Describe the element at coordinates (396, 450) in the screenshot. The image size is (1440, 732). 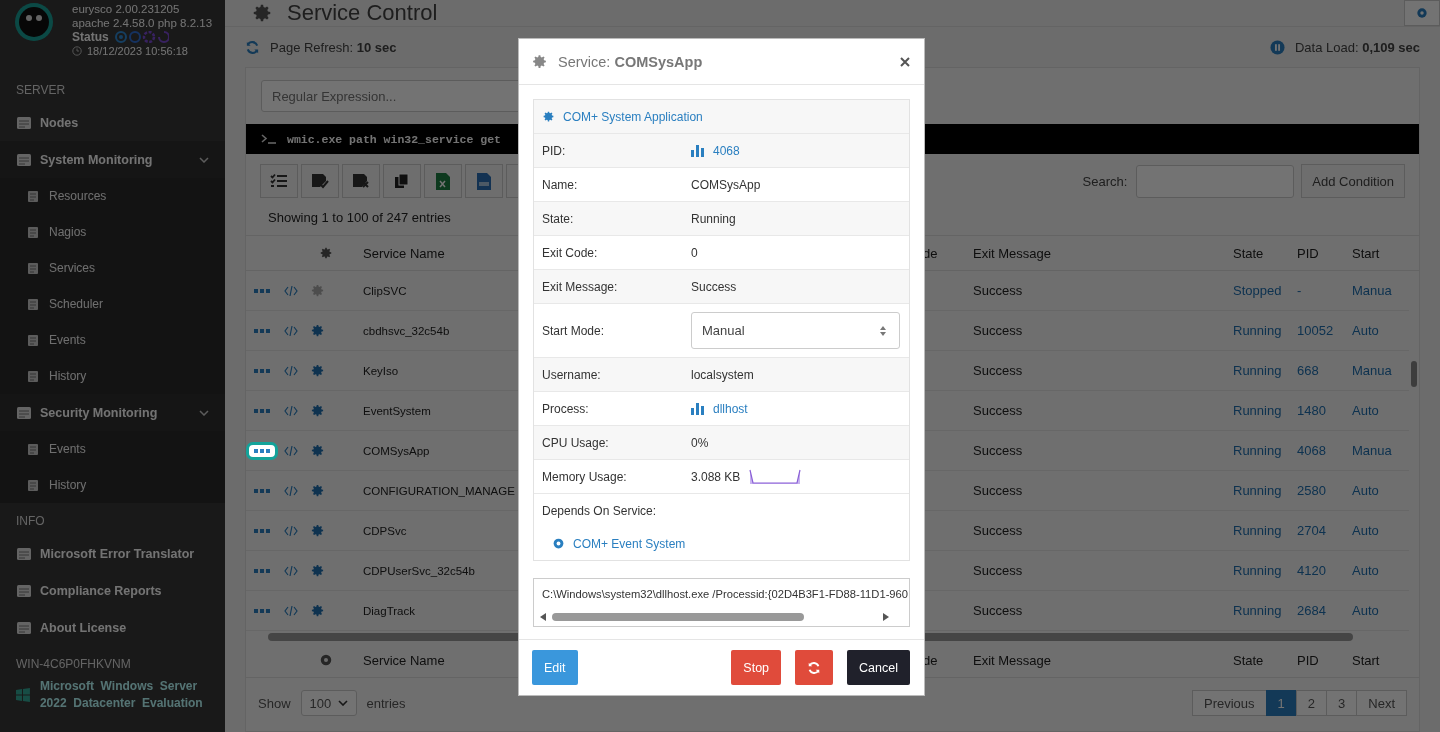
I see `service-name-cell: COMSysApp` at that location.